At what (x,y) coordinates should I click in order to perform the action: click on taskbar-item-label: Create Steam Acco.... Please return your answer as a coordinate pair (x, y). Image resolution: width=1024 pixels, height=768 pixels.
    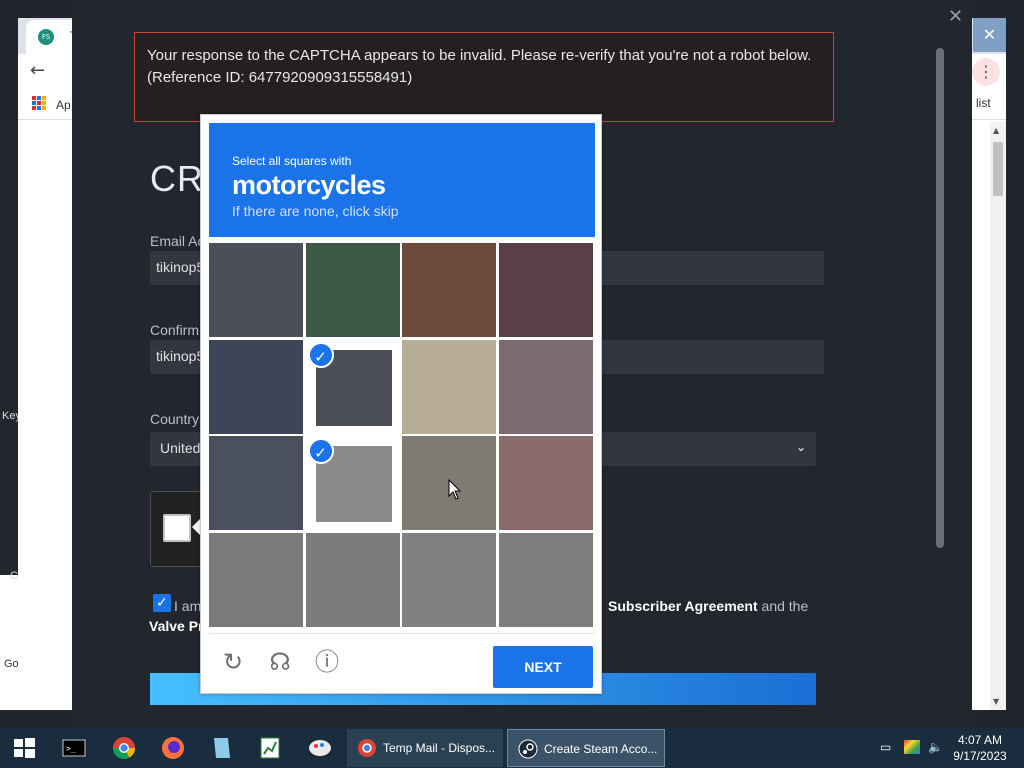
    Looking at the image, I should click on (601, 749).